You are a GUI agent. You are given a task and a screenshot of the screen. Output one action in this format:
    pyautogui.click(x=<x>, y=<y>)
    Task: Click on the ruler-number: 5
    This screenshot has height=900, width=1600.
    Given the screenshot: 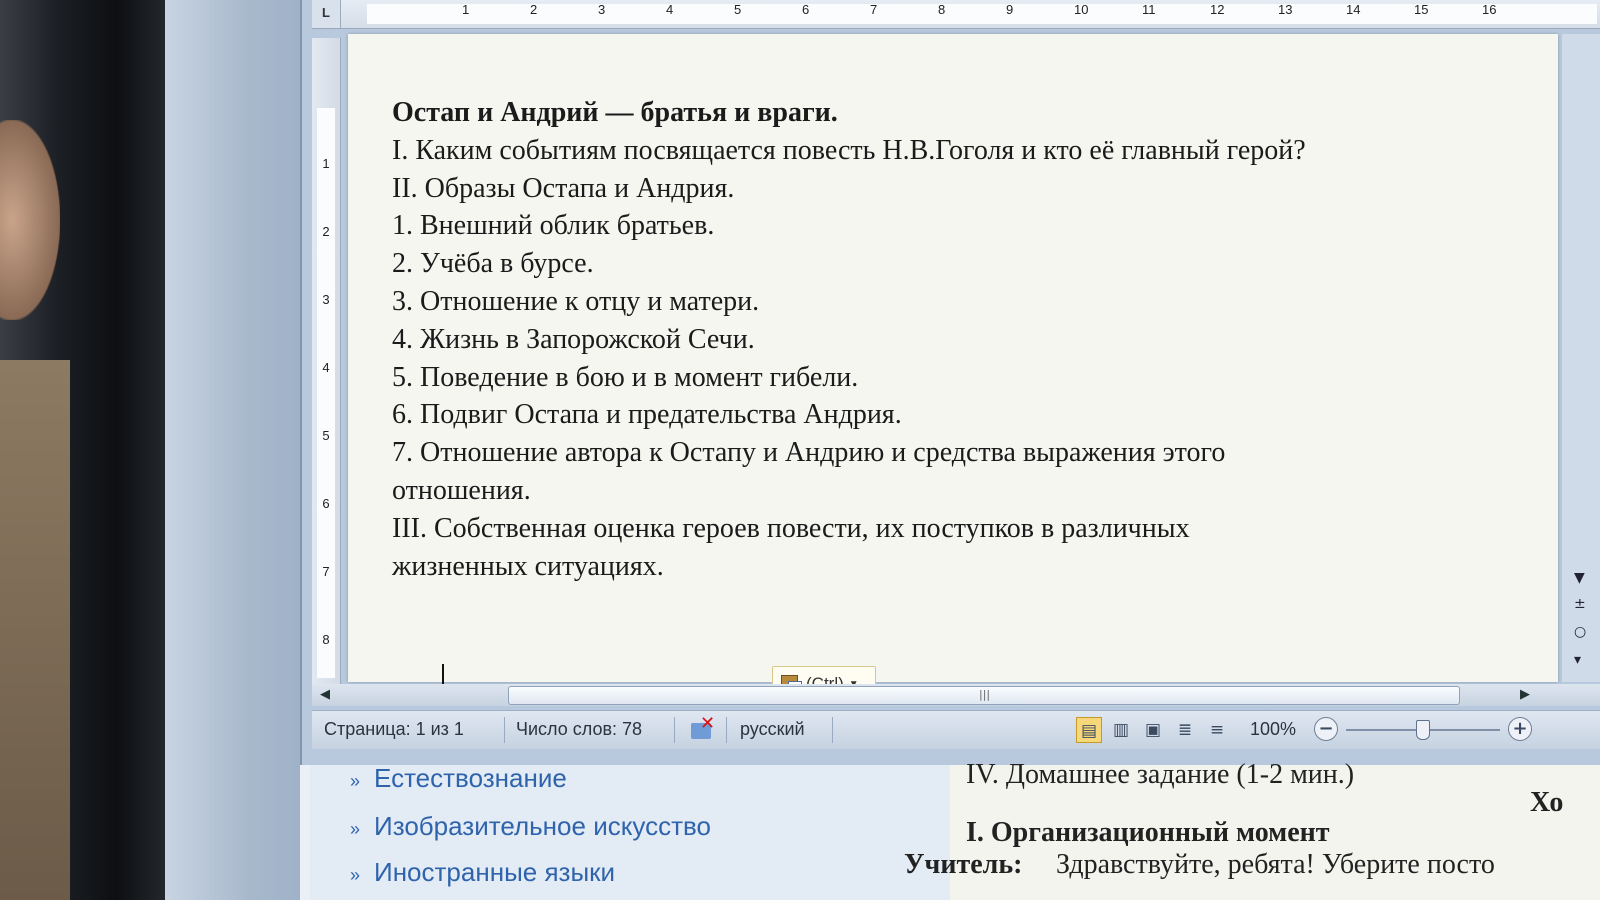 What is the action you would take?
    pyautogui.click(x=738, y=9)
    